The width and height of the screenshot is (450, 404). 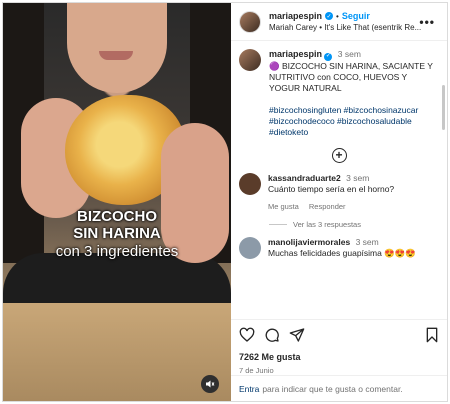 What do you see at coordinates (432, 336) in the screenshot?
I see `bookmark-icon` at bounding box center [432, 336].